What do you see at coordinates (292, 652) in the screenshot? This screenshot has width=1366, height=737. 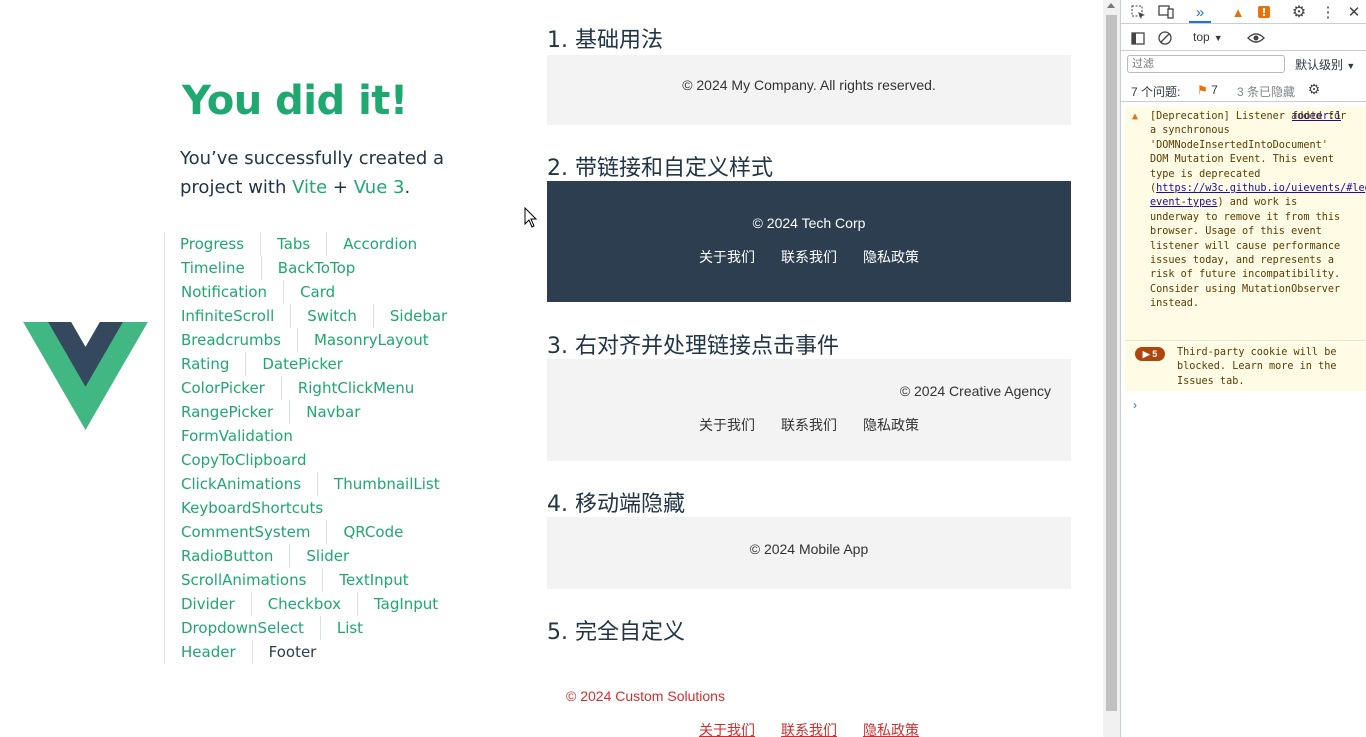 I see `nav-link-footer: Footer` at bounding box center [292, 652].